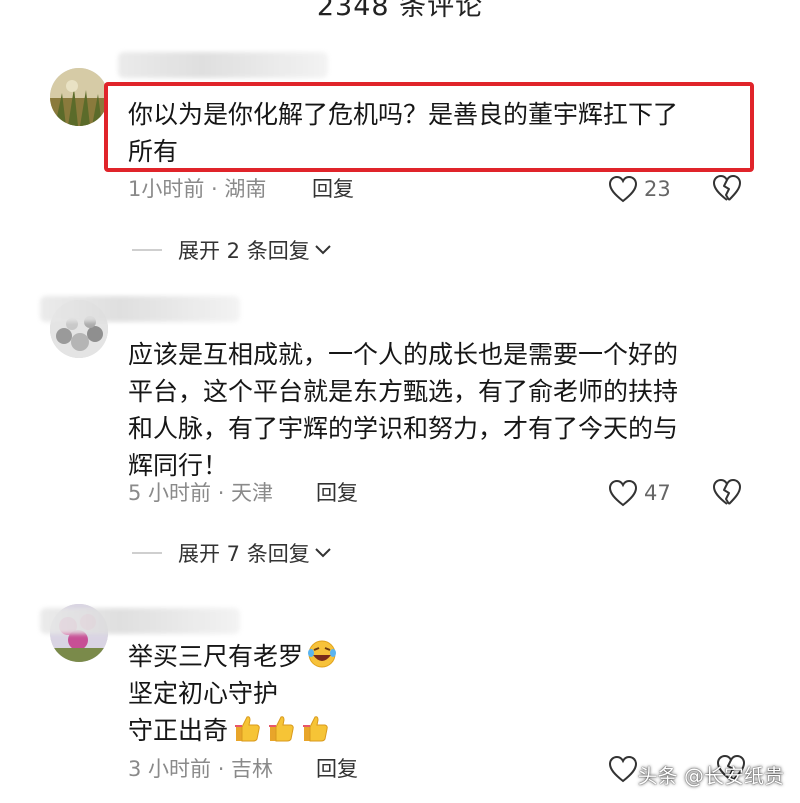 The height and width of the screenshot is (803, 800). Describe the element at coordinates (244, 554) in the screenshot. I see `expand-replies-label: 展开 7 条回复` at that location.